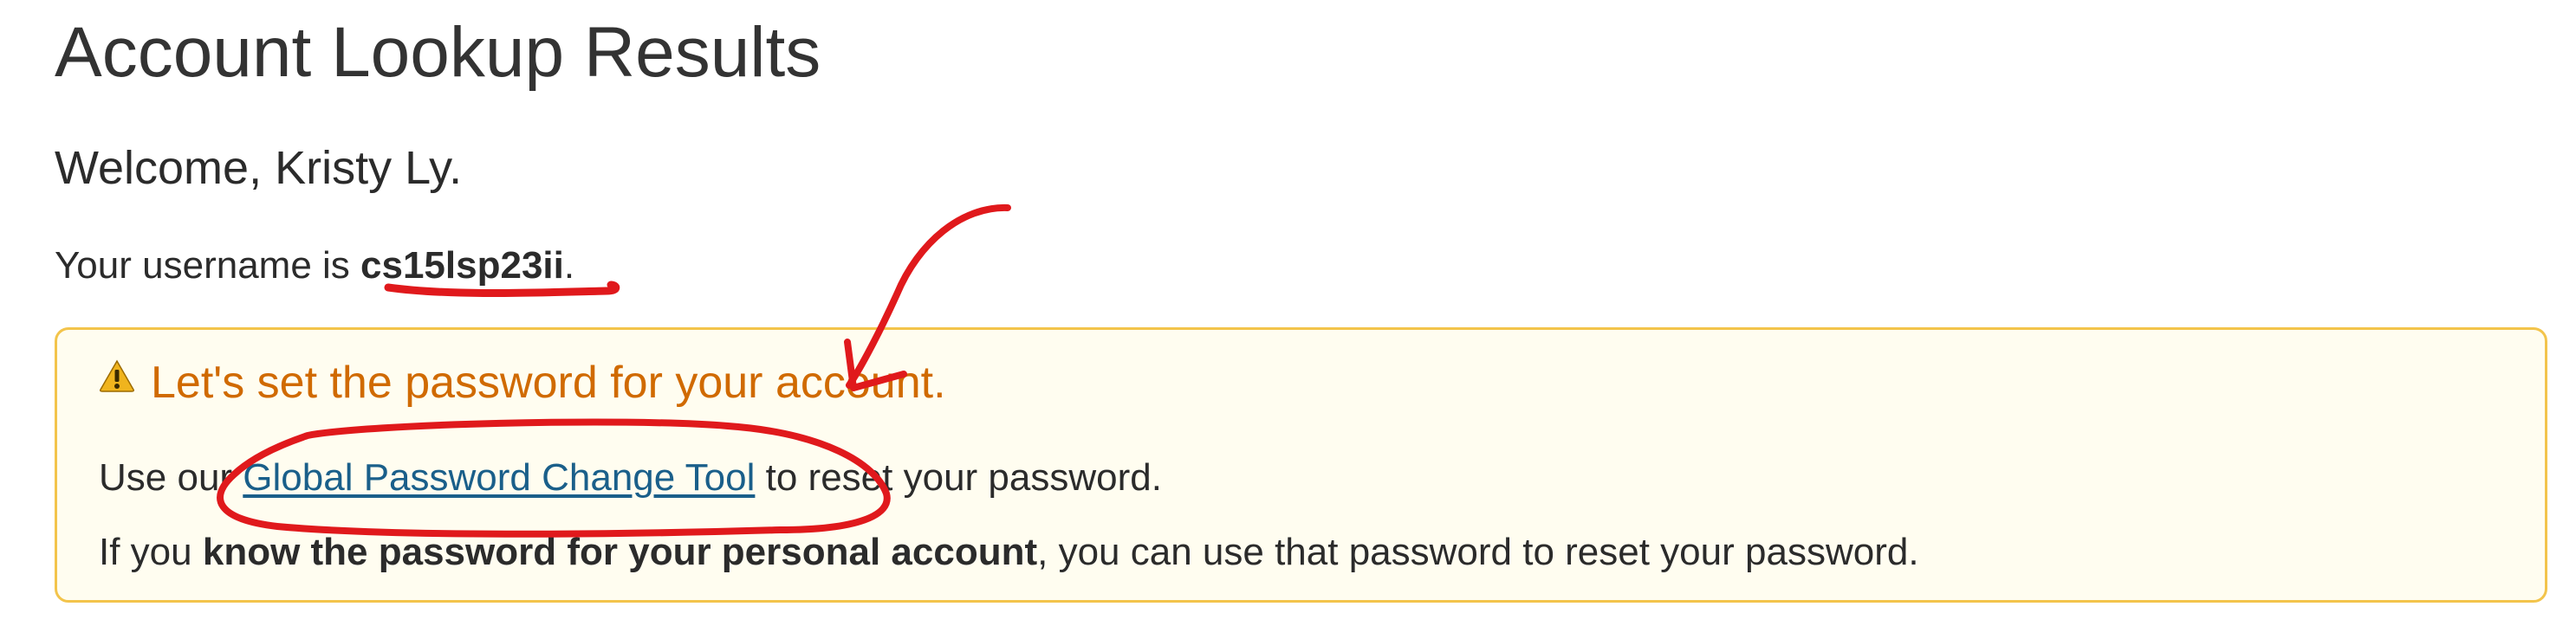 The image size is (2576, 626). I want to click on alert-line2-prefix: If you, so click(151, 552).